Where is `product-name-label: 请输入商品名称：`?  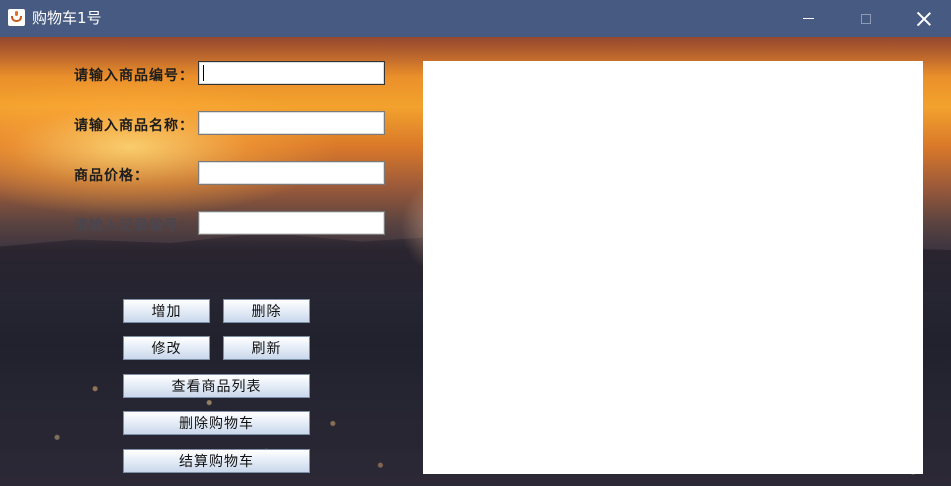 product-name-label: 请输入商品名称： is located at coordinates (134, 126).